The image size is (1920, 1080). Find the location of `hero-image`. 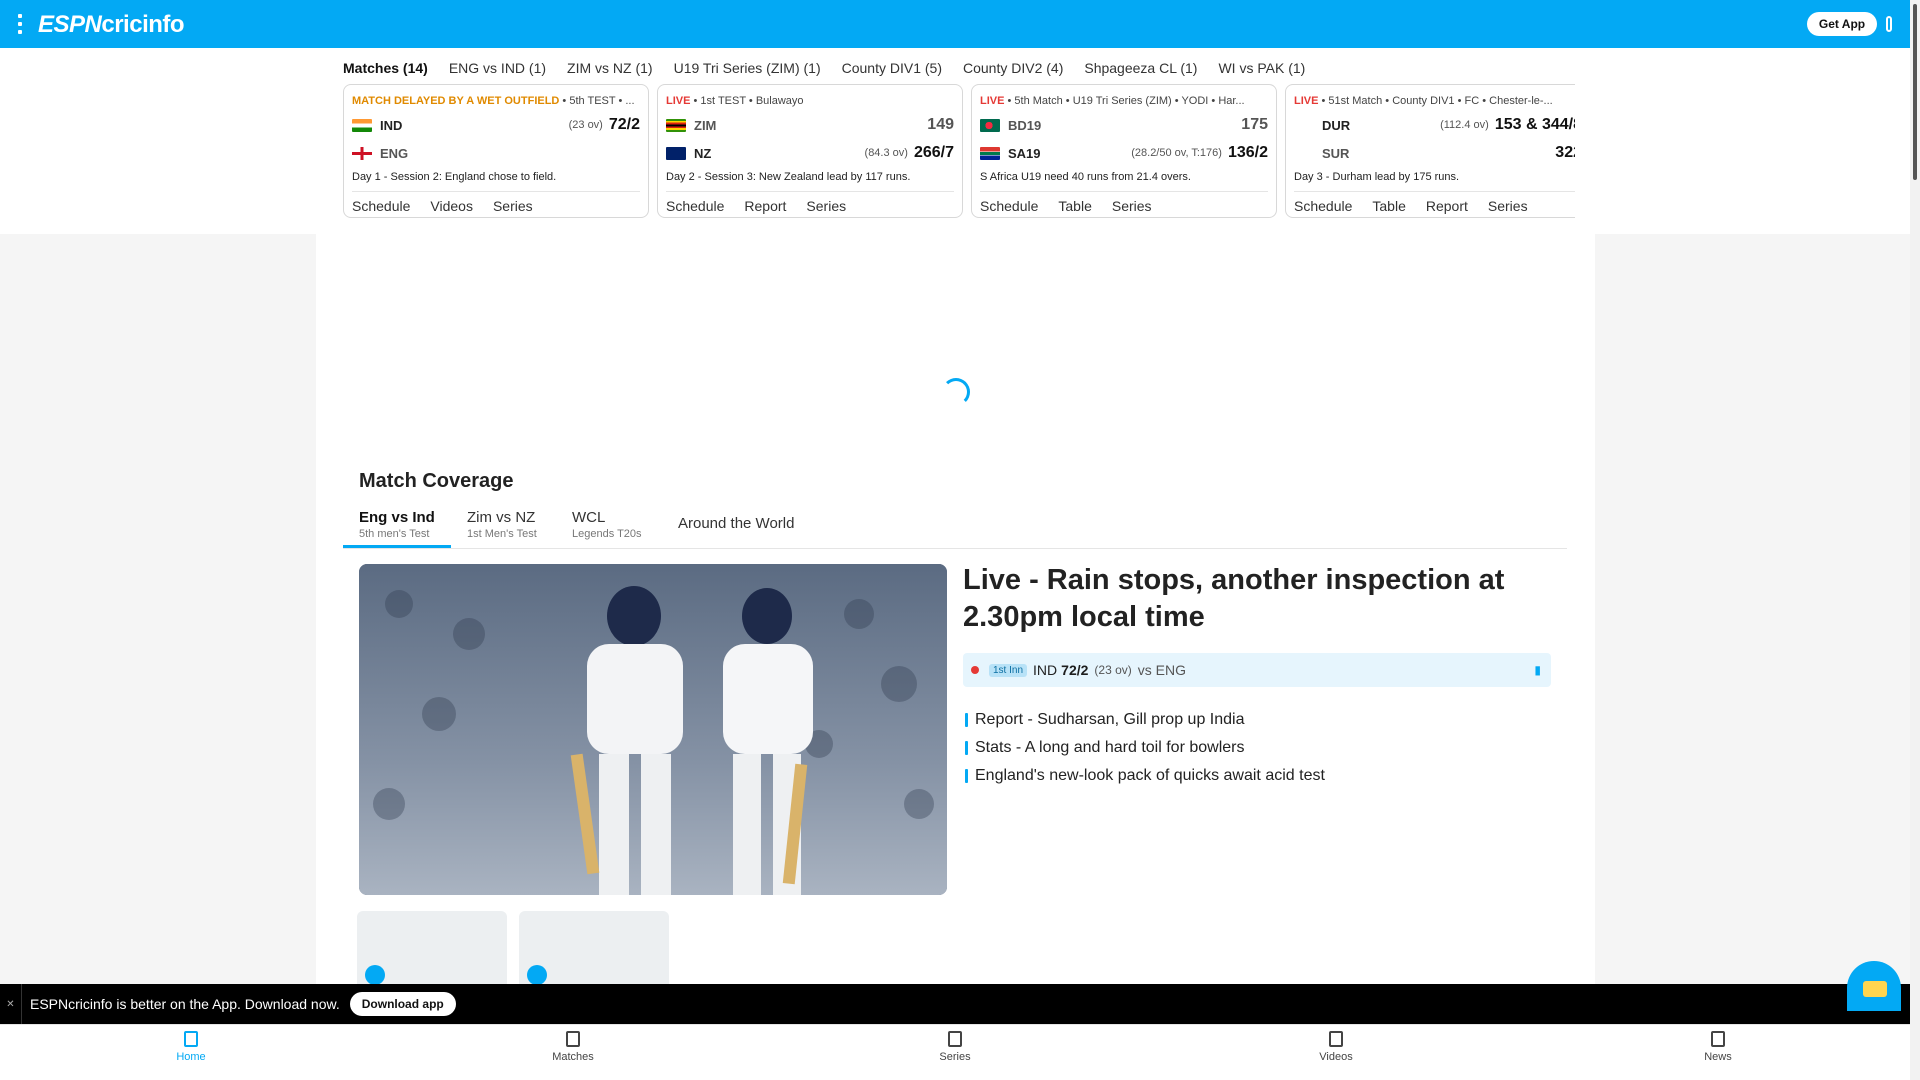

hero-image is located at coordinates (653, 729).